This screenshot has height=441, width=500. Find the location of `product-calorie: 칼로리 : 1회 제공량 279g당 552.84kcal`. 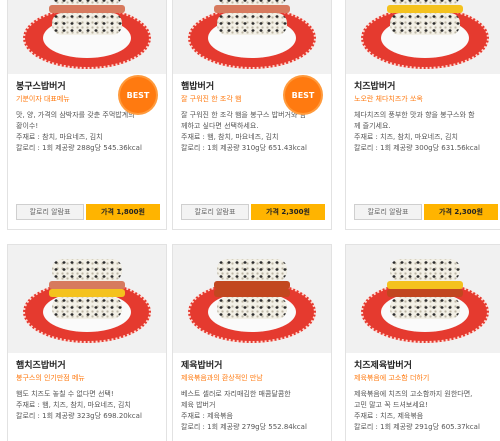

product-calorie: 칼로리 : 1회 제공량 279g당 552.84kcal is located at coordinates (244, 427).